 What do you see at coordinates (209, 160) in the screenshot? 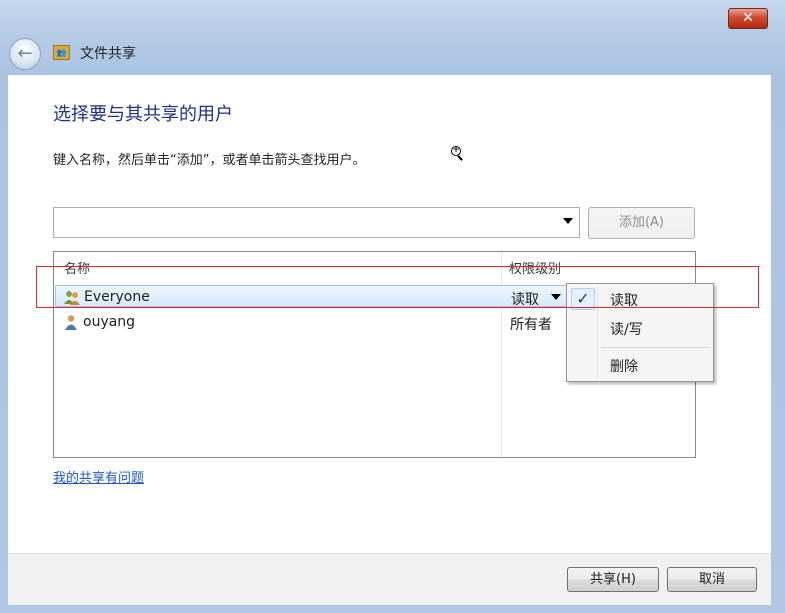
I see `instruction-text: 键入名称，然后单击“添加”，或者单击箭头查找用户。` at bounding box center [209, 160].